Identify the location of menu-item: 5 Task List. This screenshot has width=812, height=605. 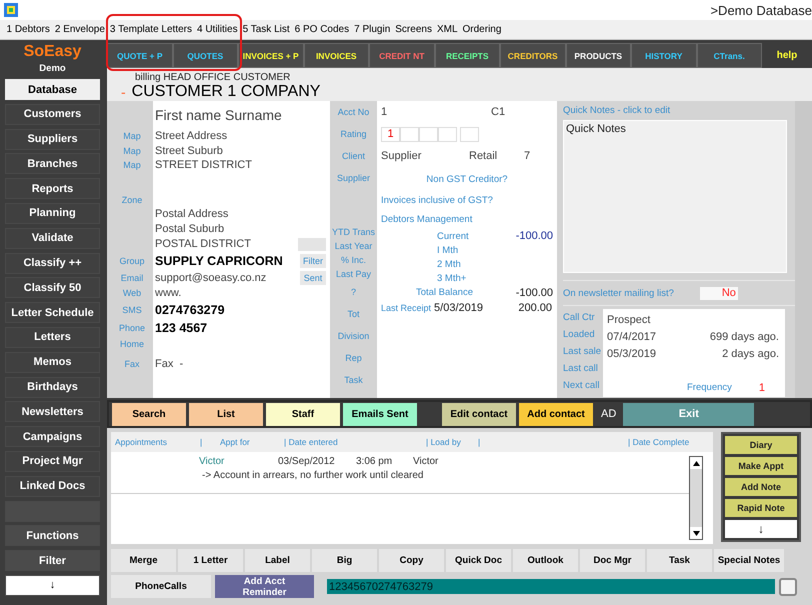
(266, 29).